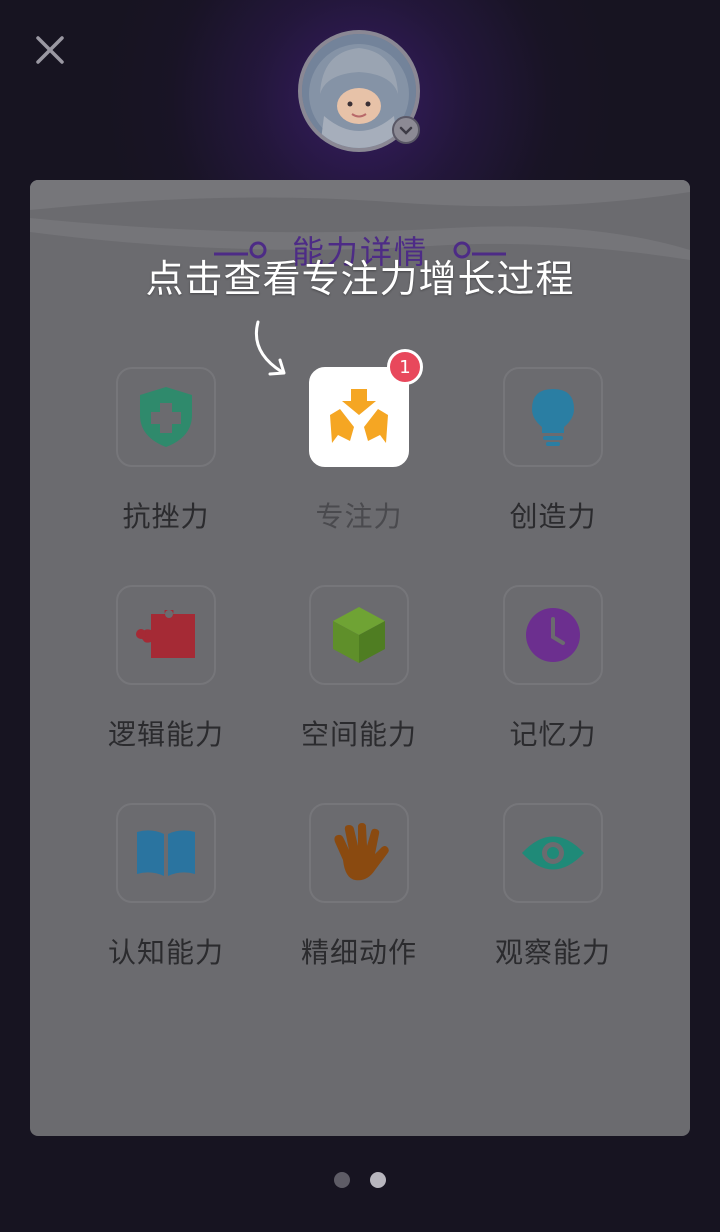 This screenshot has width=720, height=1232. I want to click on shield-plus-icon, so click(166, 417).